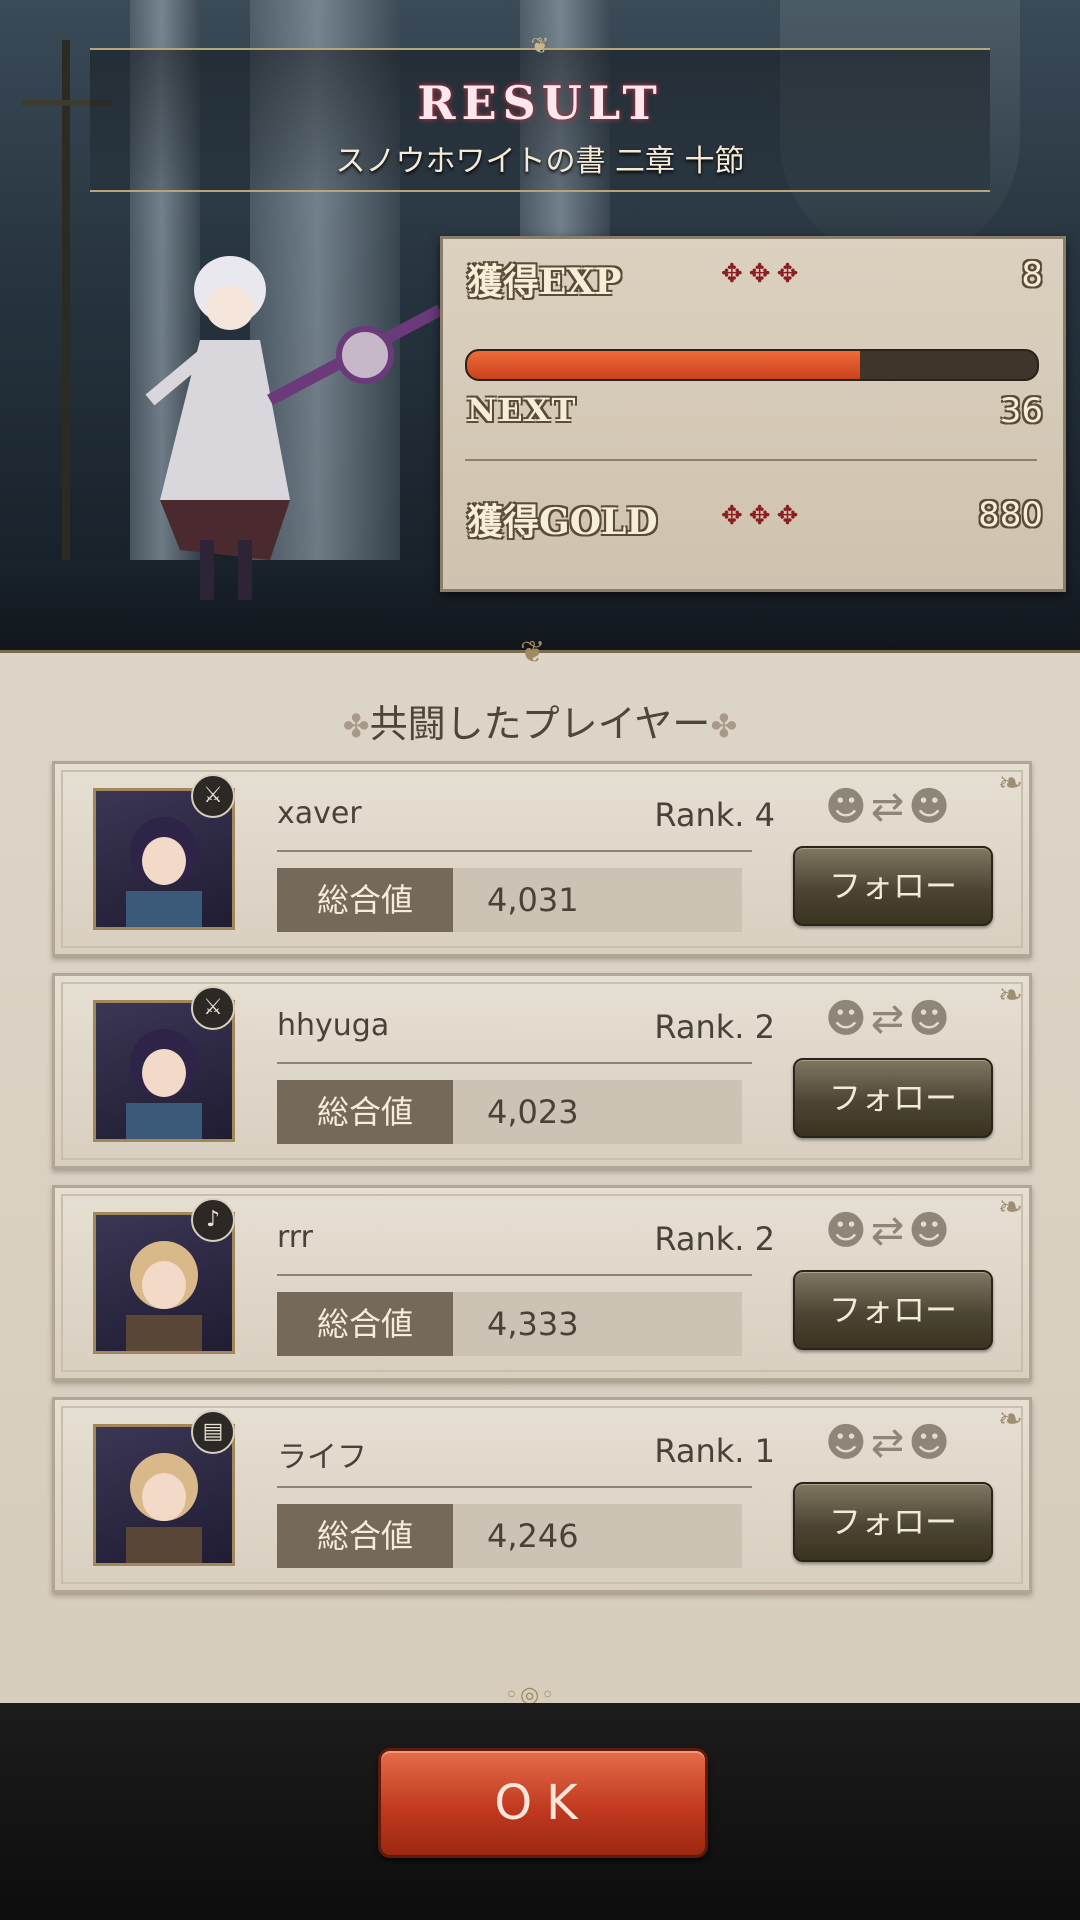 The width and height of the screenshot is (1080, 1920). I want to click on player-card: ❧ ⚔ hhyuga Rank. 2 総合値 4,023 ☻⇄☻ フォロー, so click(542, 1071).